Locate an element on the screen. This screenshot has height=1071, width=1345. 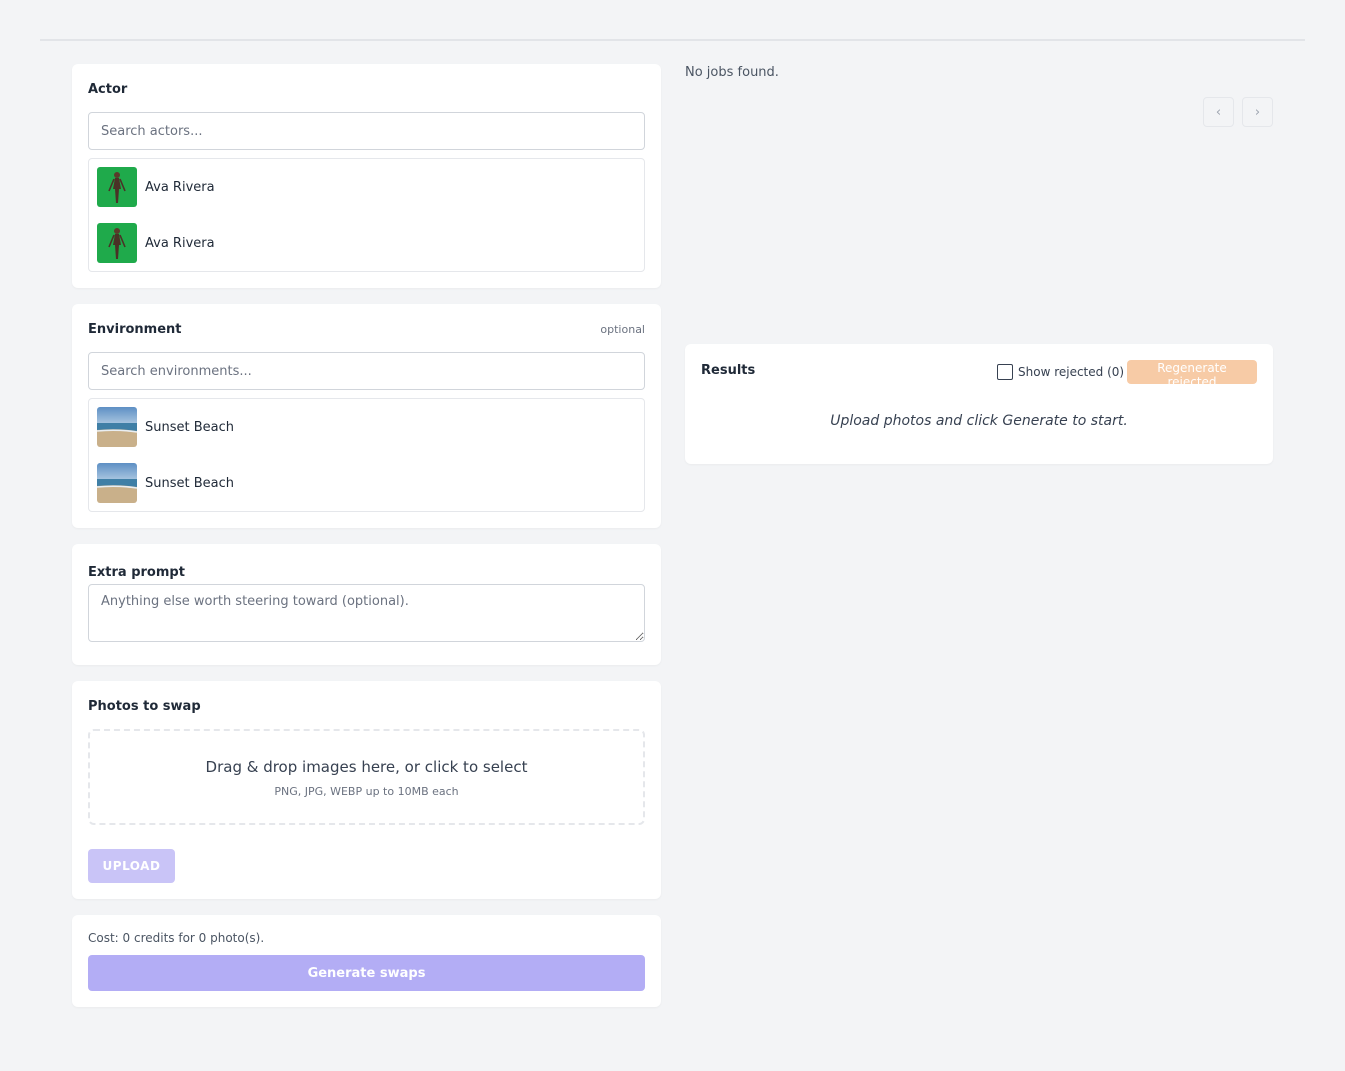
chevron-left-icon: ‹ is located at coordinates (1218, 112).